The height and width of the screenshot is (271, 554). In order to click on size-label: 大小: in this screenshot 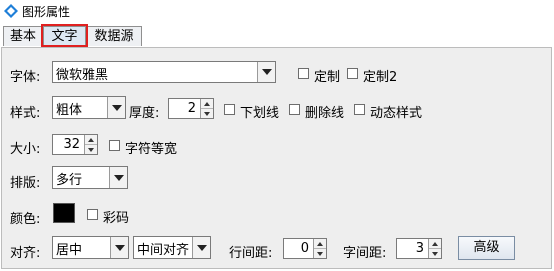, I will do `click(25, 149)`.